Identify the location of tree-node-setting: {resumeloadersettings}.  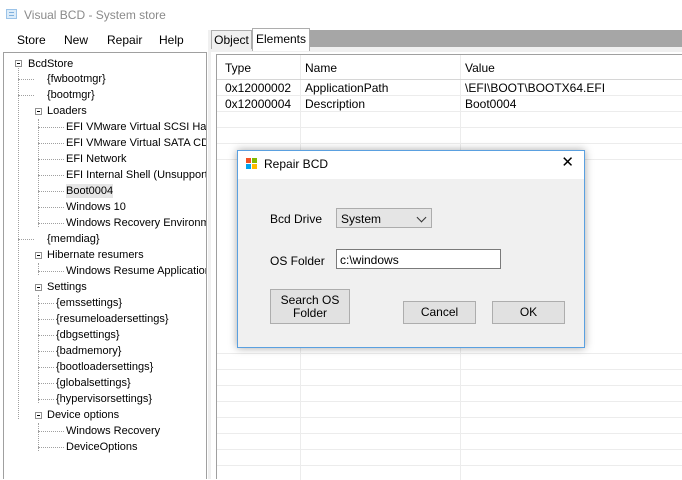
(112, 319).